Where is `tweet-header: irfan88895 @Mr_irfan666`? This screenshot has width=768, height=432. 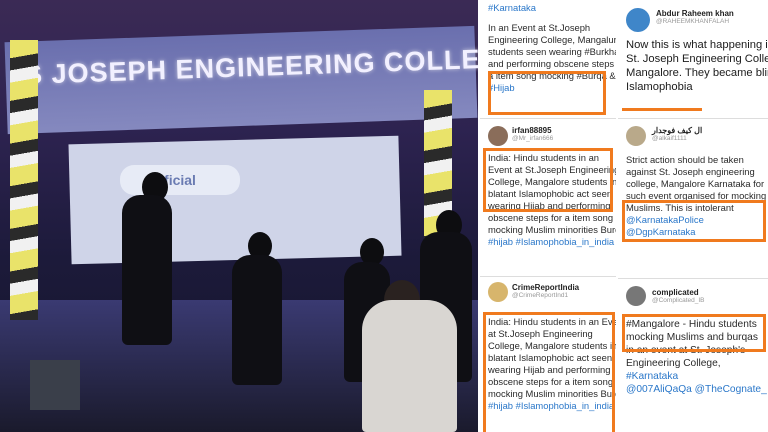
tweet-header: irfan88895 @Mr_irfan666 is located at coordinates (564, 134).